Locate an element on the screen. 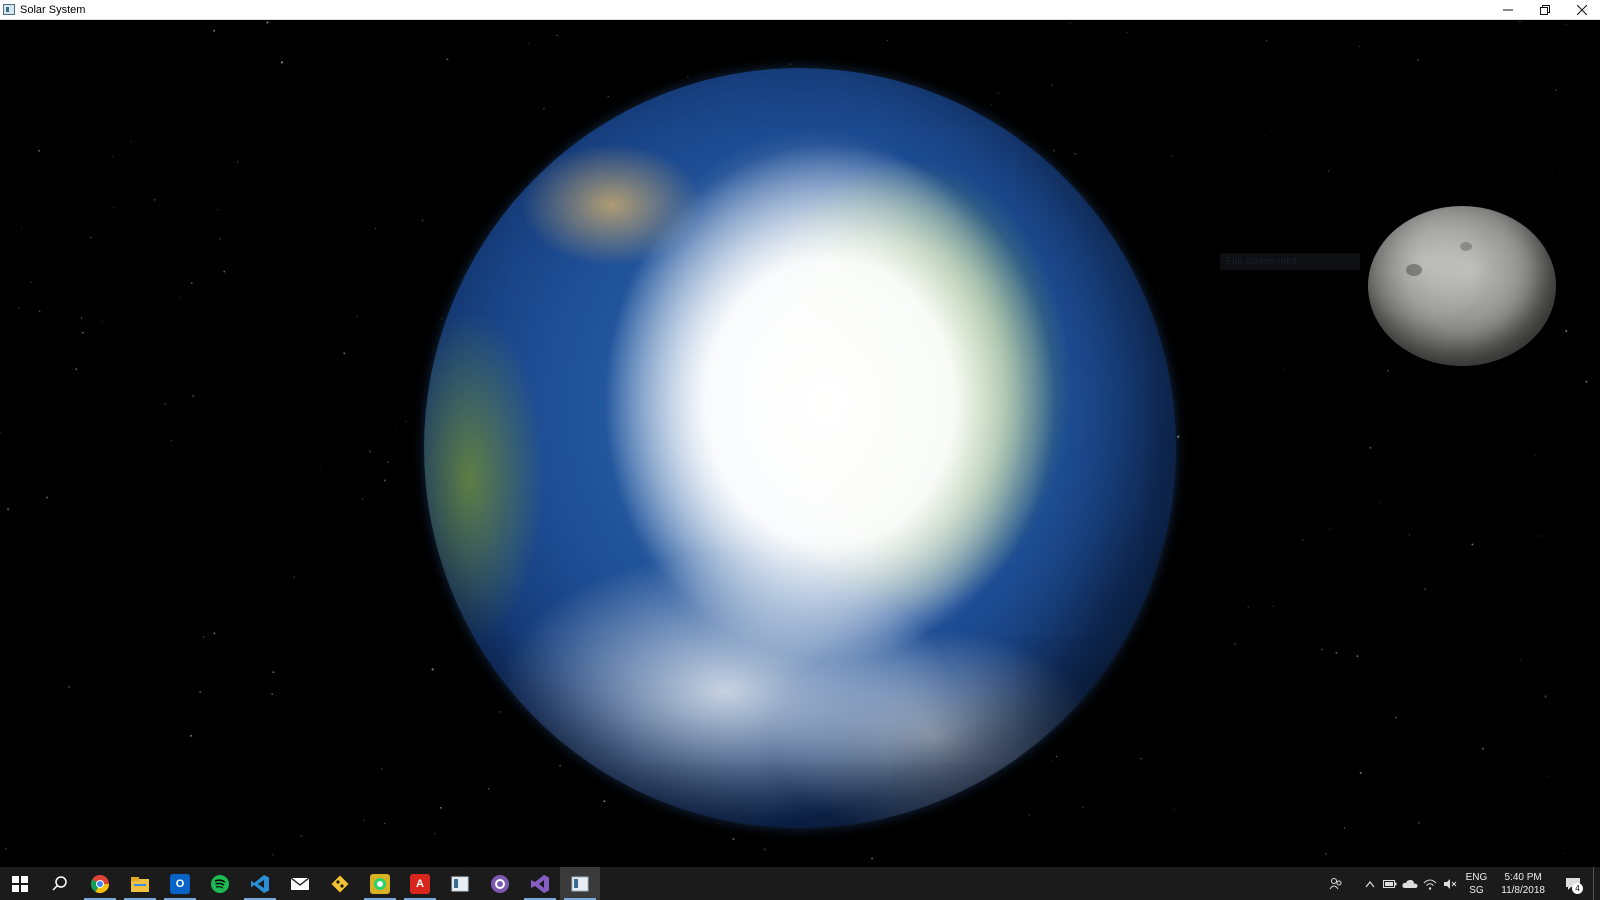 This screenshot has width=1600, height=900. window-controls is located at coordinates (1544, 9).